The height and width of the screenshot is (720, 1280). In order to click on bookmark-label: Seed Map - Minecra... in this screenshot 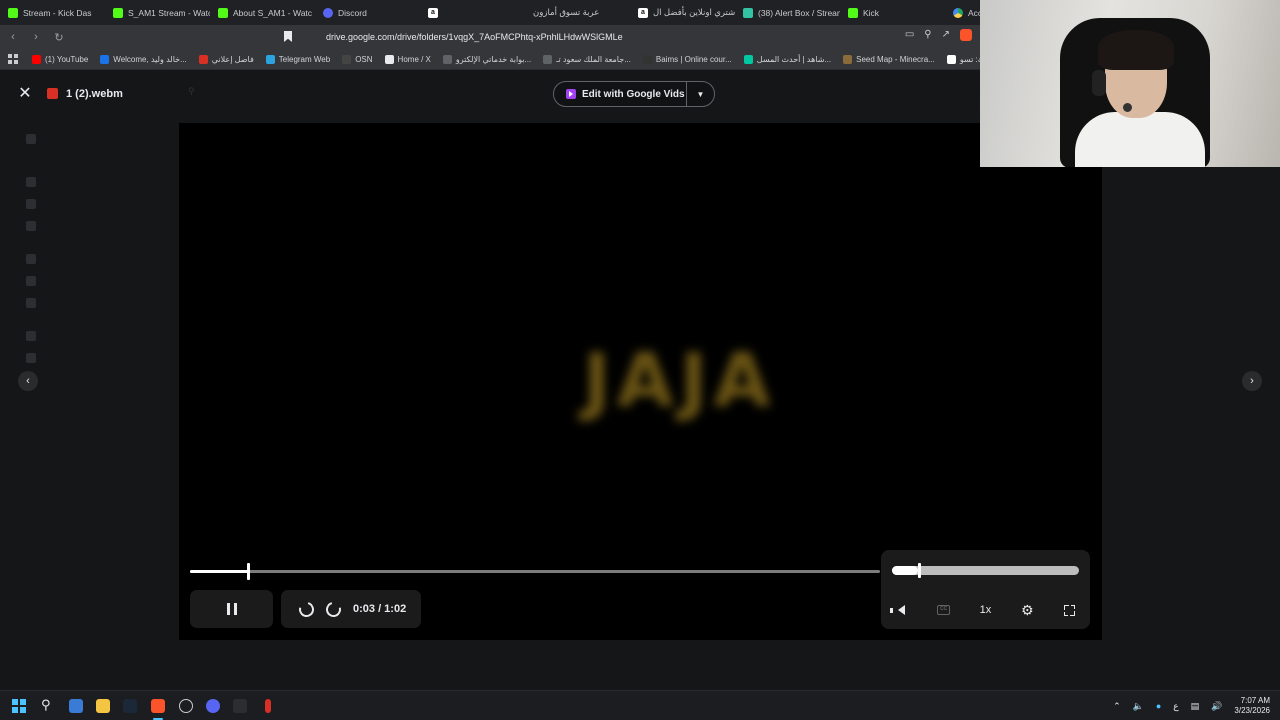, I will do `click(895, 59)`.